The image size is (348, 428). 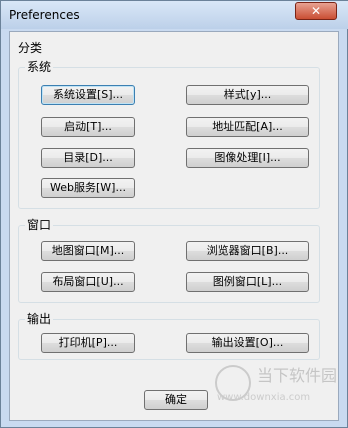 I want to click on close-button: ✕, so click(x=316, y=11).